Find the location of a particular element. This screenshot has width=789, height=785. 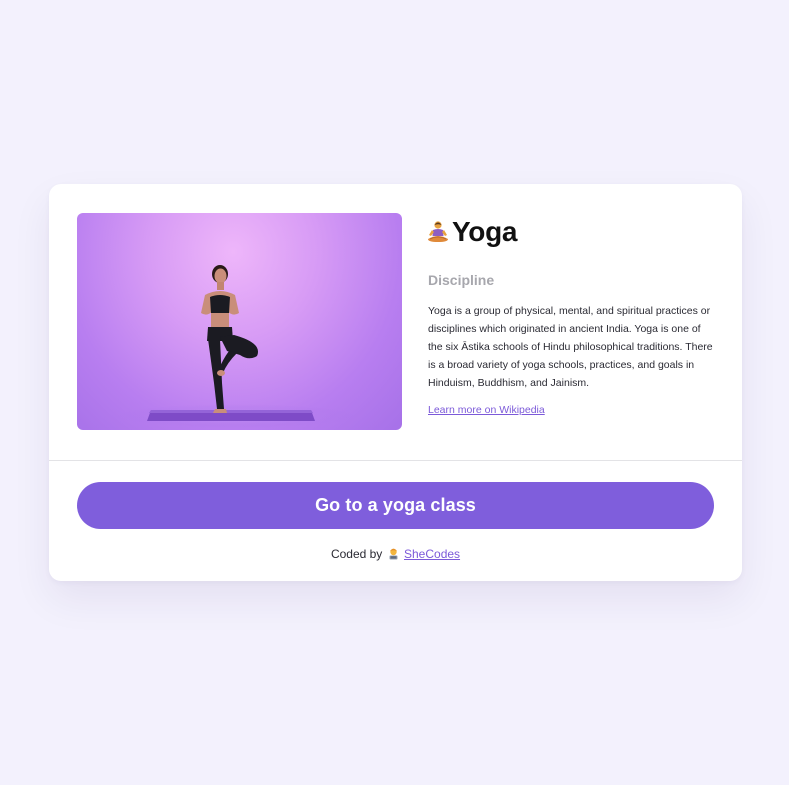

yoga-person is located at coordinates (230, 339).